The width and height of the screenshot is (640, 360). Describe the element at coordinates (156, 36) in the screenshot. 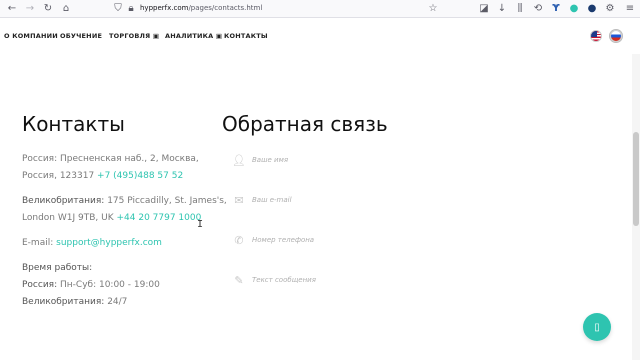

I see `trading-dropdown-icon: ▣` at that location.